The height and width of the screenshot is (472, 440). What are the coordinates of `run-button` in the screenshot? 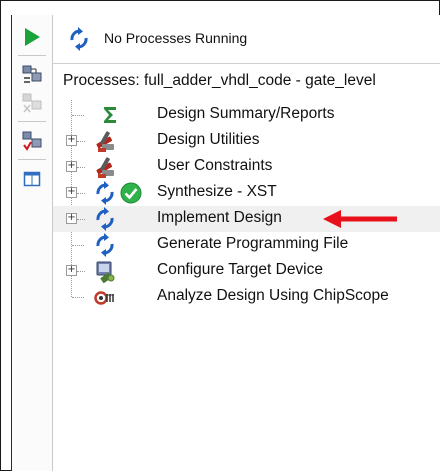 It's located at (32, 37).